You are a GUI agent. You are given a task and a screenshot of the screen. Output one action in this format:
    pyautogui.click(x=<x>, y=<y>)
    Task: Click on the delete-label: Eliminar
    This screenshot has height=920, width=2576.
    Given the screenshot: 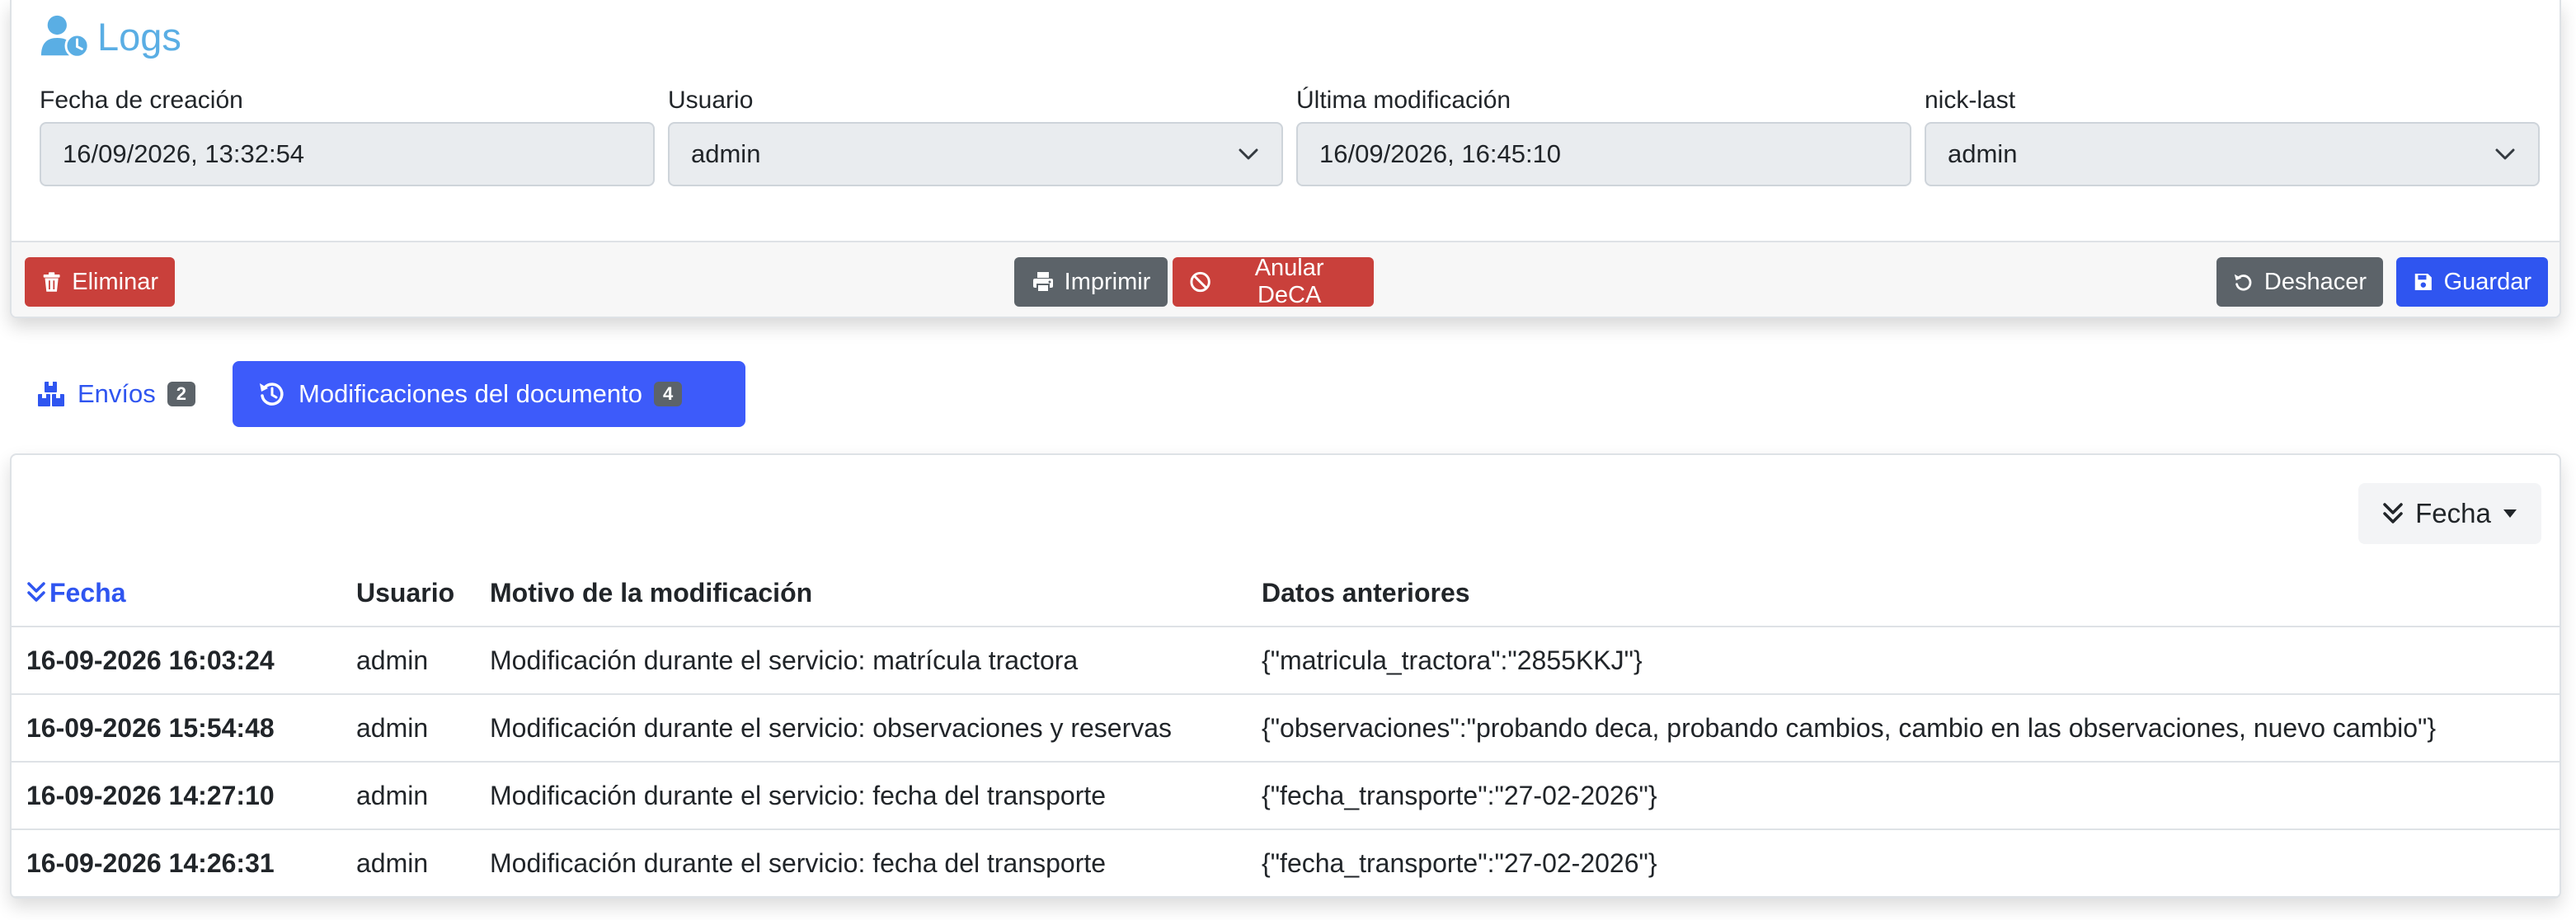 What is the action you would take?
    pyautogui.click(x=115, y=281)
    